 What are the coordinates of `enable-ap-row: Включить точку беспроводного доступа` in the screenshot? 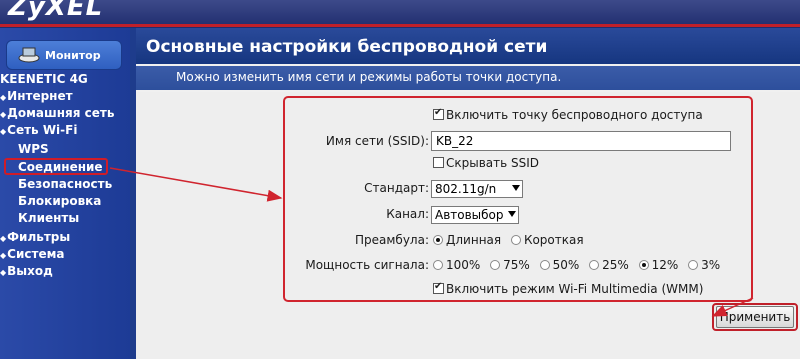 It's located at (568, 114).